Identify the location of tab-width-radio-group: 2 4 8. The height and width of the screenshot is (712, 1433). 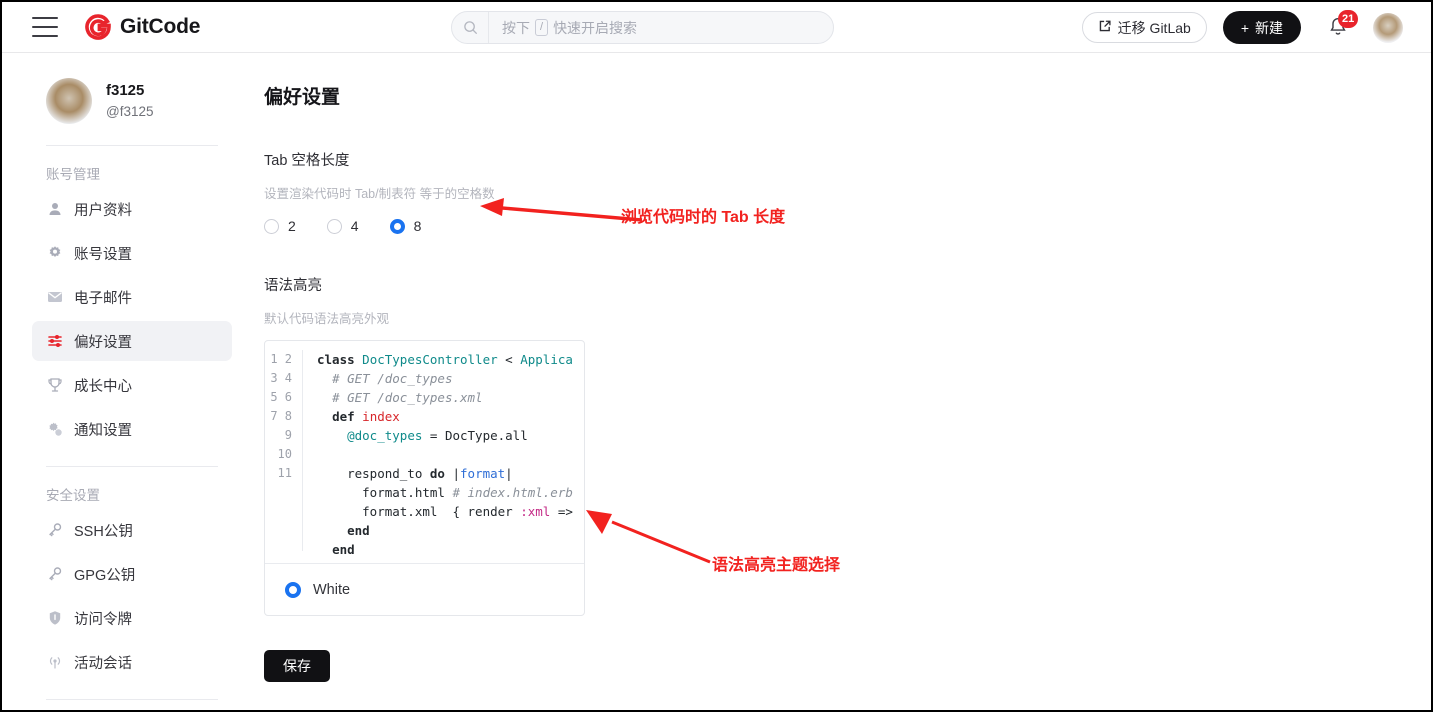
(814, 226).